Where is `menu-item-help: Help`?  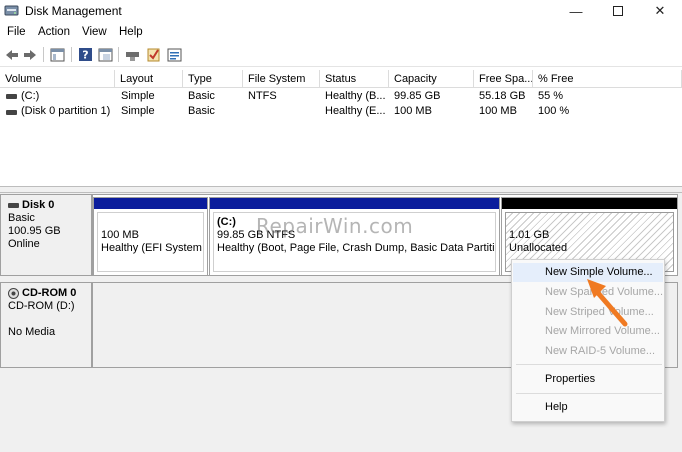 menu-item-help: Help is located at coordinates (588, 407).